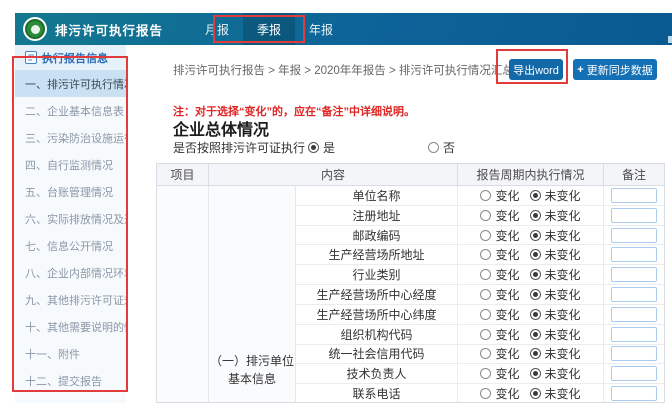 The width and height of the screenshot is (672, 415). I want to click on table-row: 技术负责人 变化 未变化, so click(480, 374).